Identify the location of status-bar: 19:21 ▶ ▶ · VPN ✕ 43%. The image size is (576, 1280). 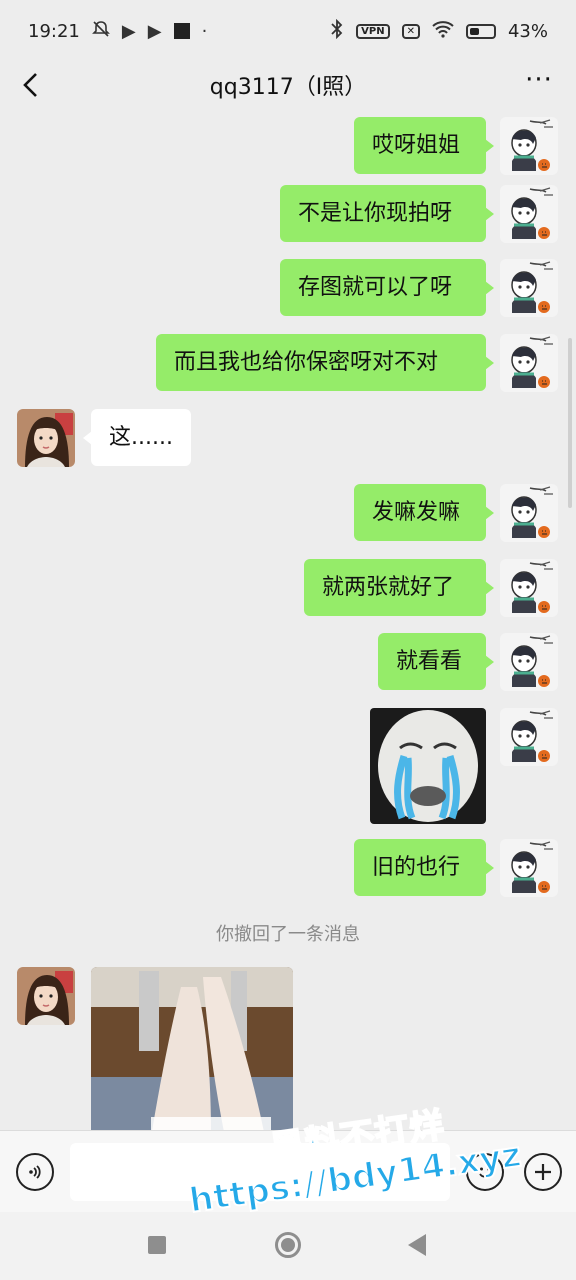
(288, 31).